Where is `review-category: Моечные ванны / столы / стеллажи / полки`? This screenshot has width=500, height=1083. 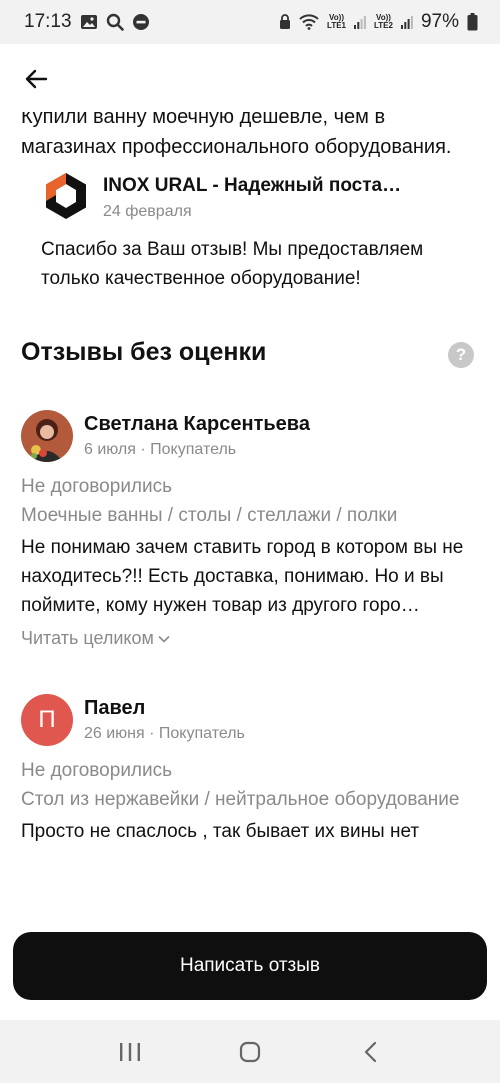
review-category: Моечные ванны / столы / стеллажи / полки is located at coordinates (209, 515).